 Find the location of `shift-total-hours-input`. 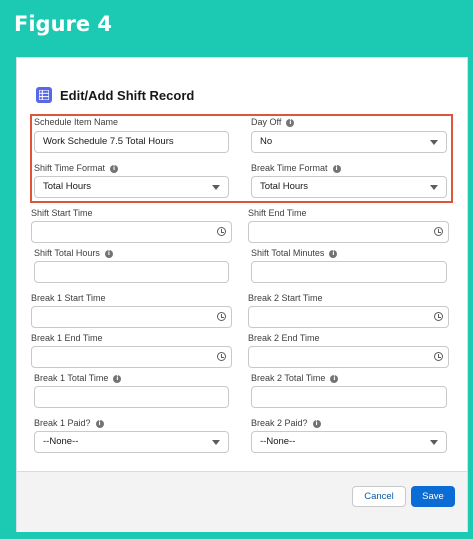

shift-total-hours-input is located at coordinates (131, 272).